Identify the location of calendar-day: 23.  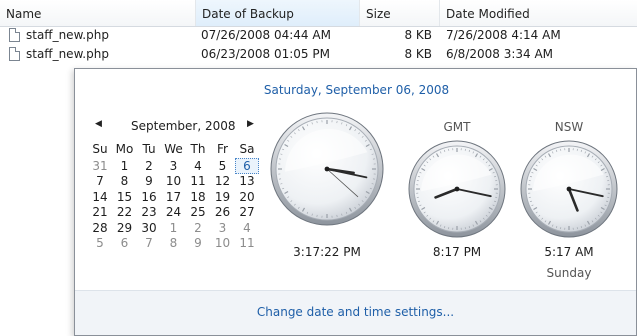
(149, 212).